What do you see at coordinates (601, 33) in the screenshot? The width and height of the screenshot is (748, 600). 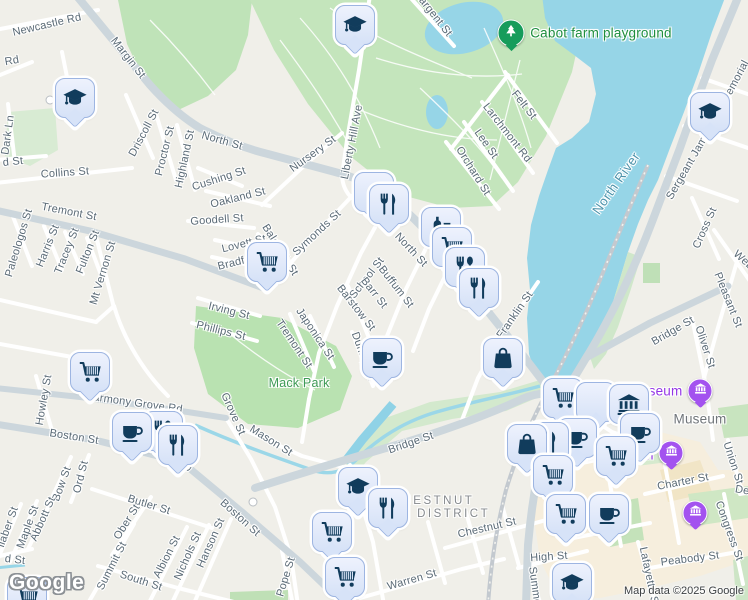 I see `poi-label: Cabot farm playground` at bounding box center [601, 33].